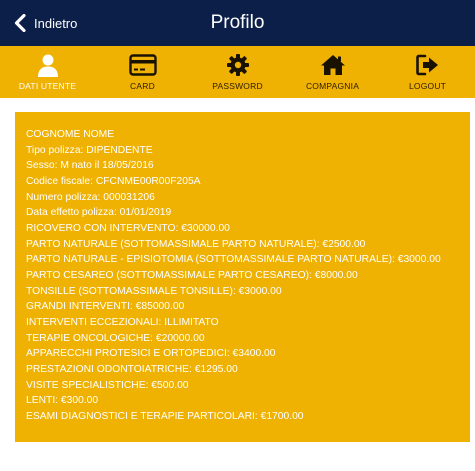 This screenshot has width=475, height=471. Describe the element at coordinates (56, 23) in the screenshot. I see `back-button-label: Indietro` at that location.